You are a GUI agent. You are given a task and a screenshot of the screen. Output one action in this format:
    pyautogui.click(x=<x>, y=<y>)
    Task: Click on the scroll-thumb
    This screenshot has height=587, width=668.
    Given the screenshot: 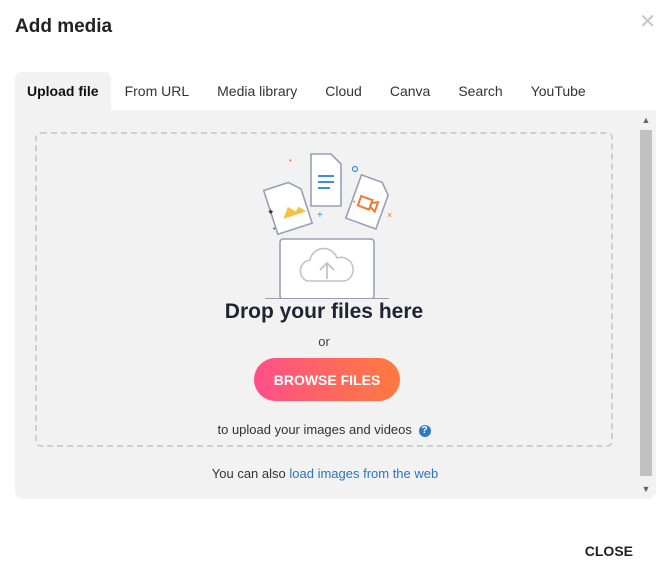 What is the action you would take?
    pyautogui.click(x=646, y=303)
    